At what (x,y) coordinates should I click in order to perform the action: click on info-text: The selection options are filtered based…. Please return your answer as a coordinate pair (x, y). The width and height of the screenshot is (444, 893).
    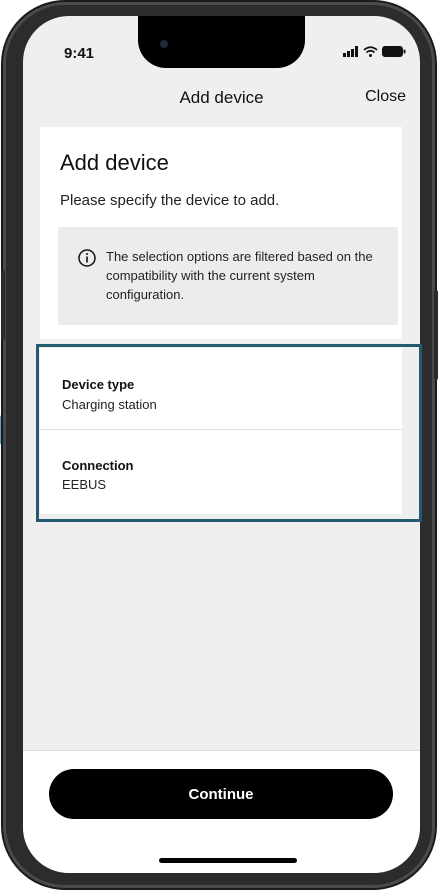
    Looking at the image, I should click on (239, 275).